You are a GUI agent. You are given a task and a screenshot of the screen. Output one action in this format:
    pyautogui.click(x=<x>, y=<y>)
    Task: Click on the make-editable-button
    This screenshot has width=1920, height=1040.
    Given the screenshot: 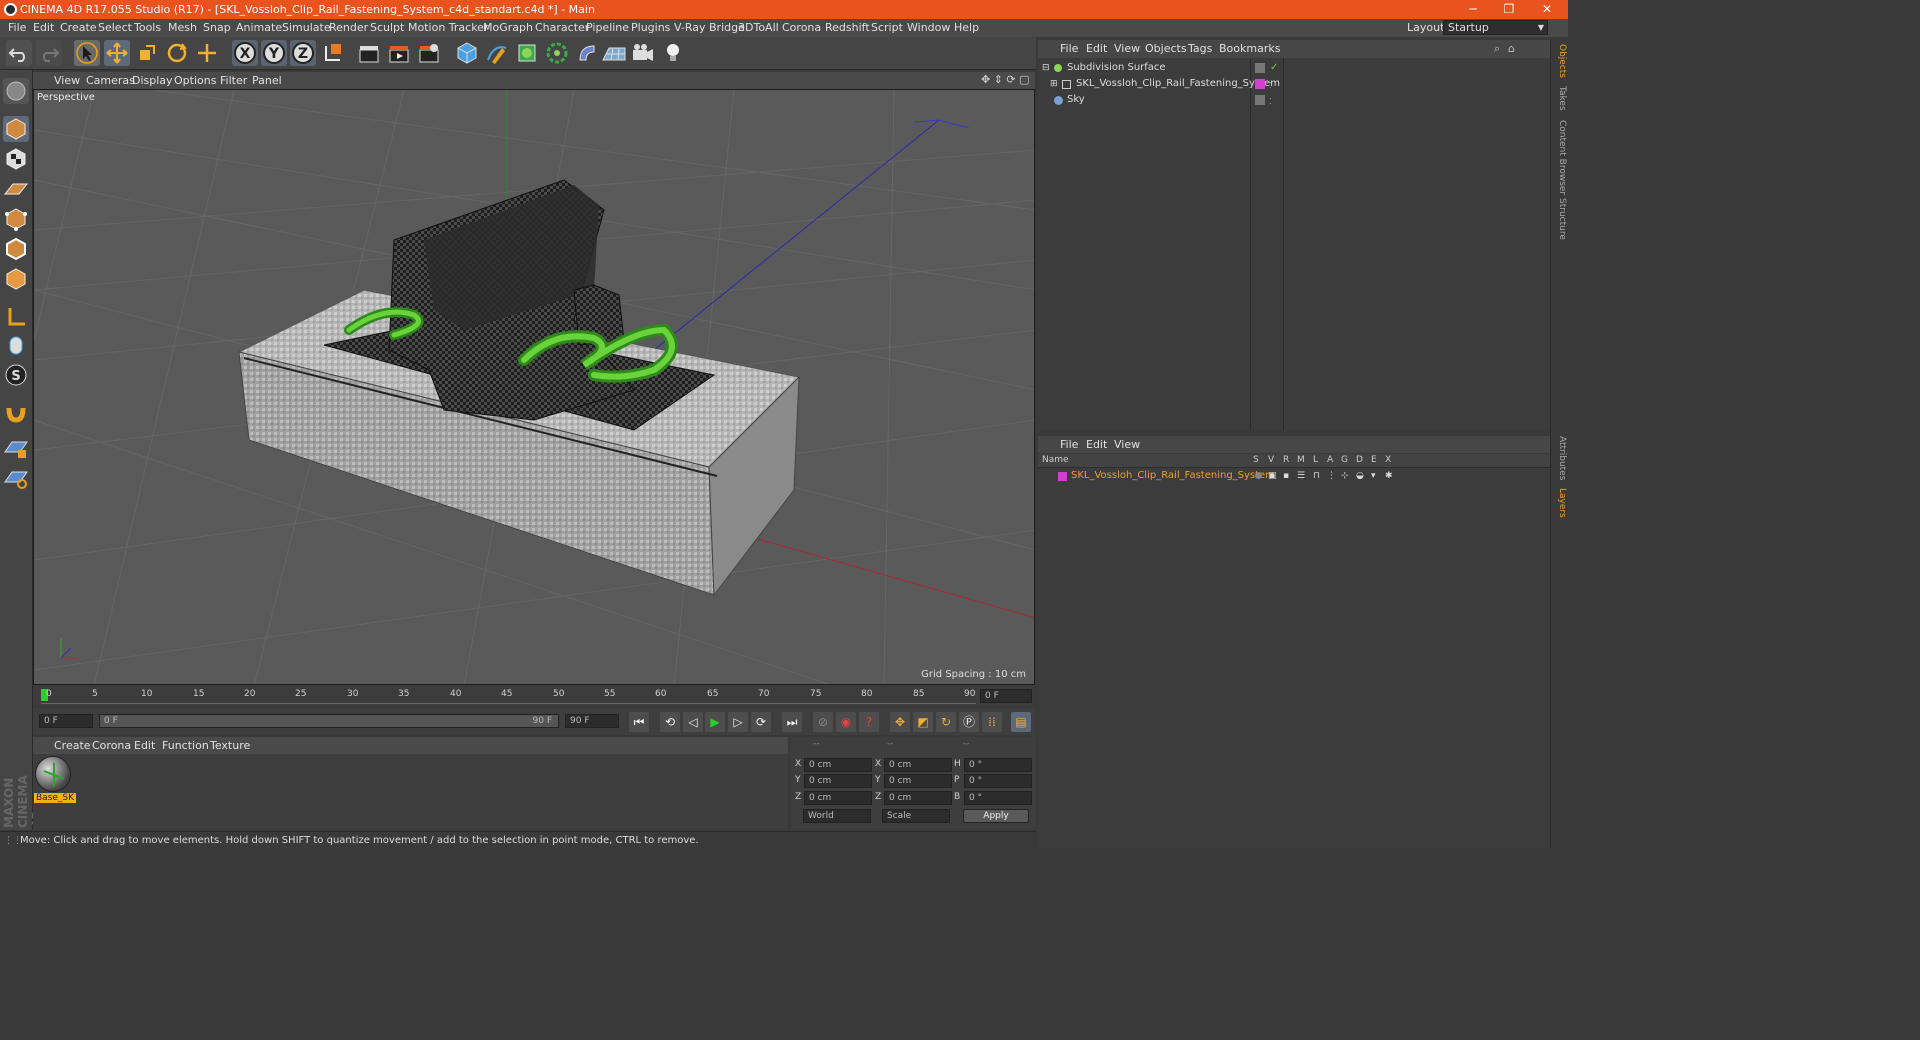 What is the action you would take?
    pyautogui.click(x=16, y=91)
    